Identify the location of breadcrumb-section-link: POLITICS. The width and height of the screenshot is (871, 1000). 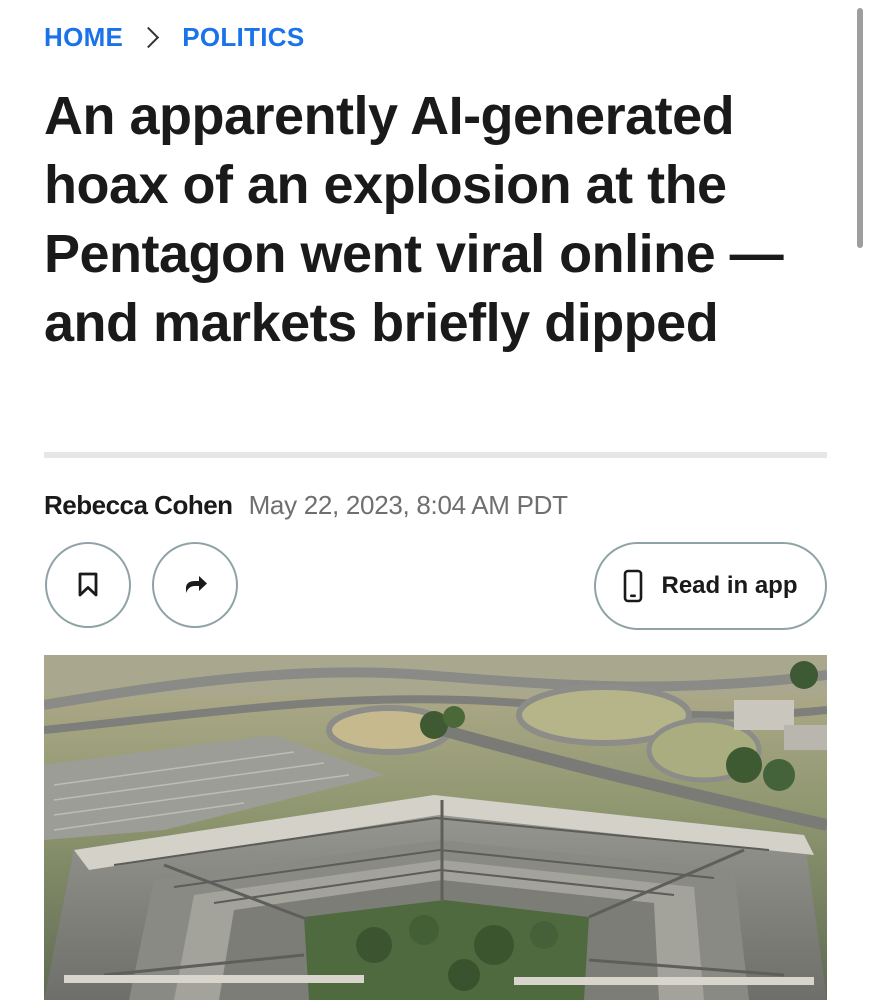
(243, 37).